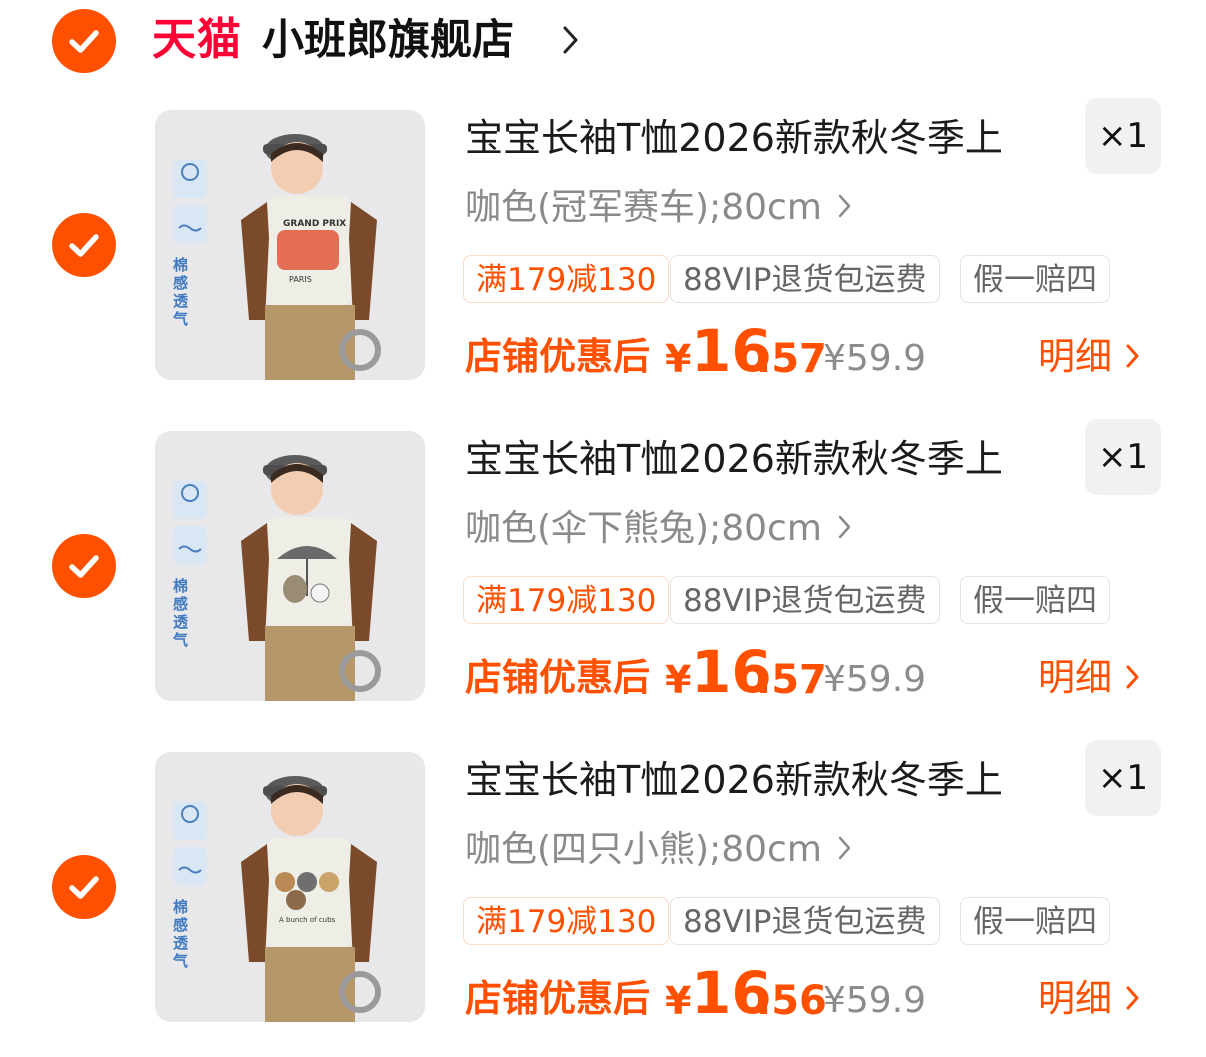 Image resolution: width=1206 pixels, height=1057 pixels. I want to click on product-image: 棉 感 透 气 GRAND PRIX PARIS, so click(290, 245).